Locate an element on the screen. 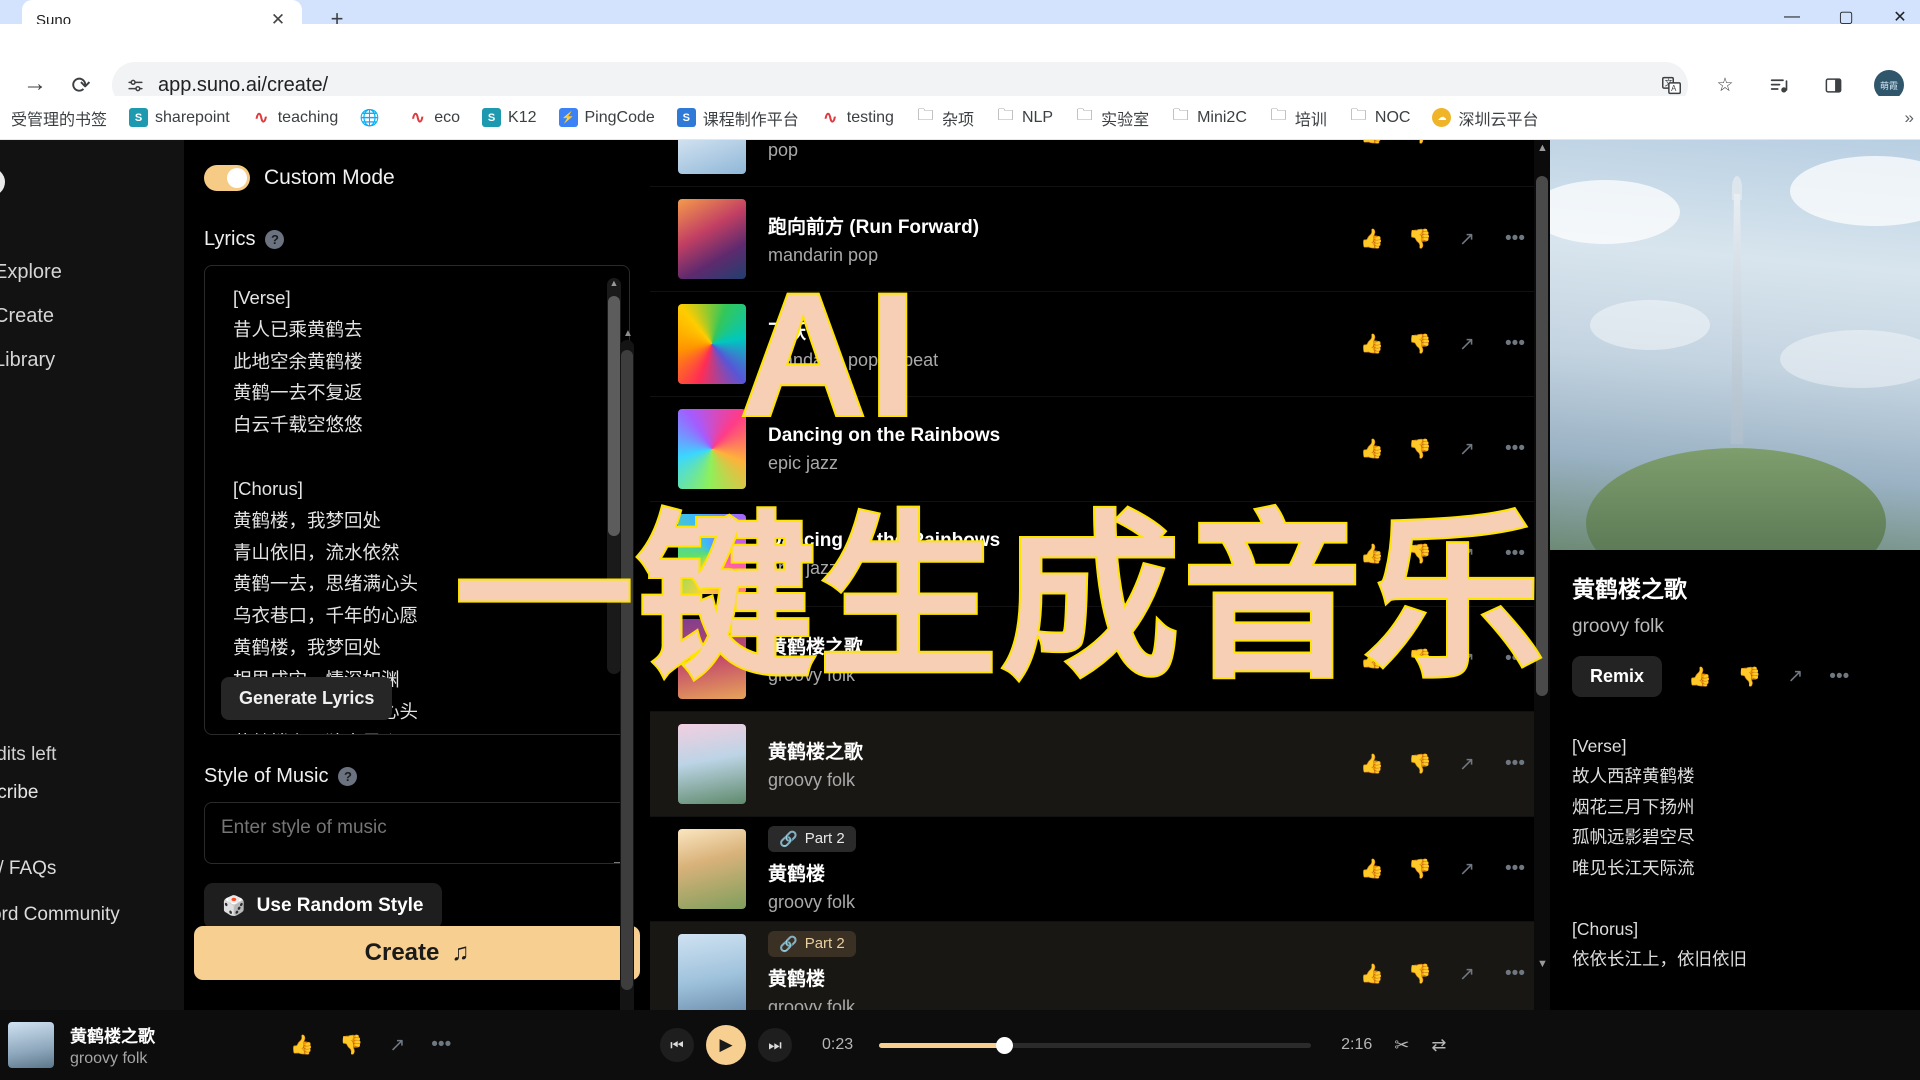 This screenshot has width=1920, height=1080. song-list-scrollbar: ▲ ▼ is located at coordinates (1542, 575).